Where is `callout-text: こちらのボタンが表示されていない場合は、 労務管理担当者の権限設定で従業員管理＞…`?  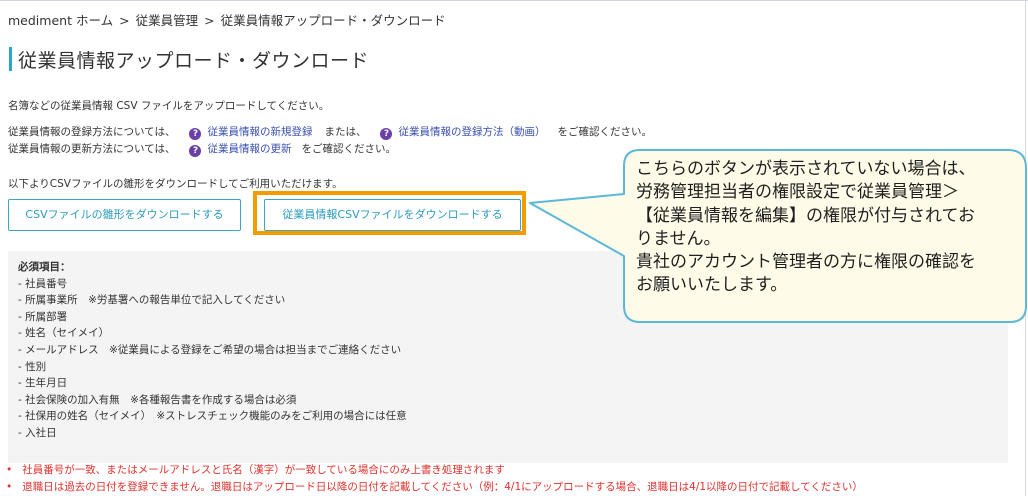 callout-text: こちらのボタンが表示されていない場合は、 労務管理担当者の権限設定で従業員管理＞… is located at coordinates (828, 228).